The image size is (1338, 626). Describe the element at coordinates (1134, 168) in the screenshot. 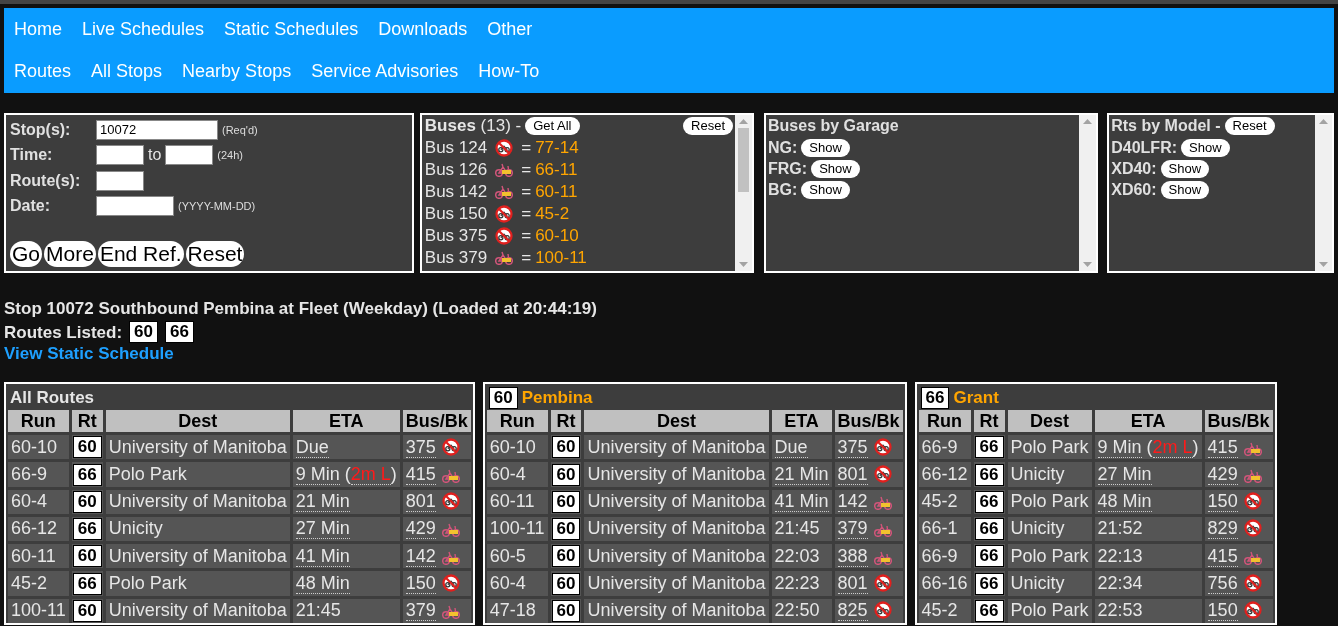

I see `category-label: XD40:` at that location.